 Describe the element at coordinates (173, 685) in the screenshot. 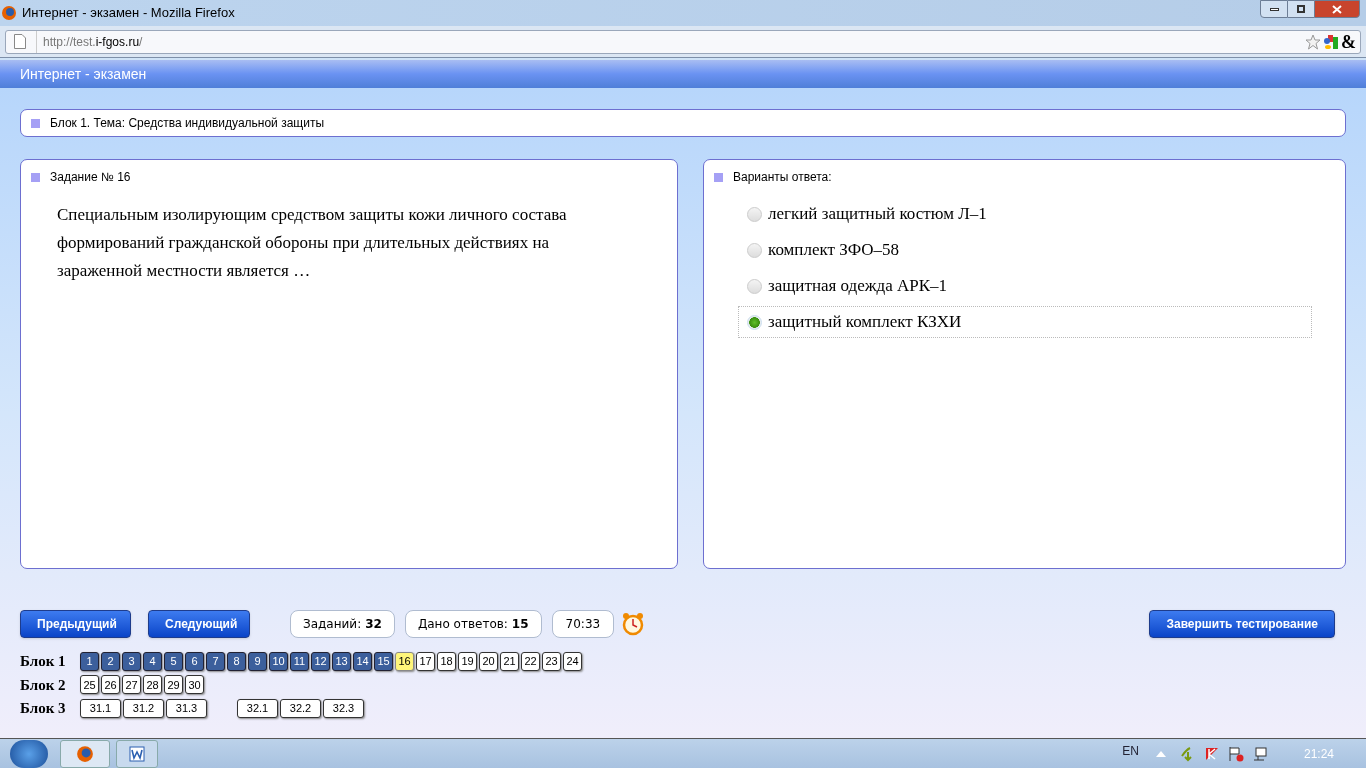

I see `question-link: 29` at that location.